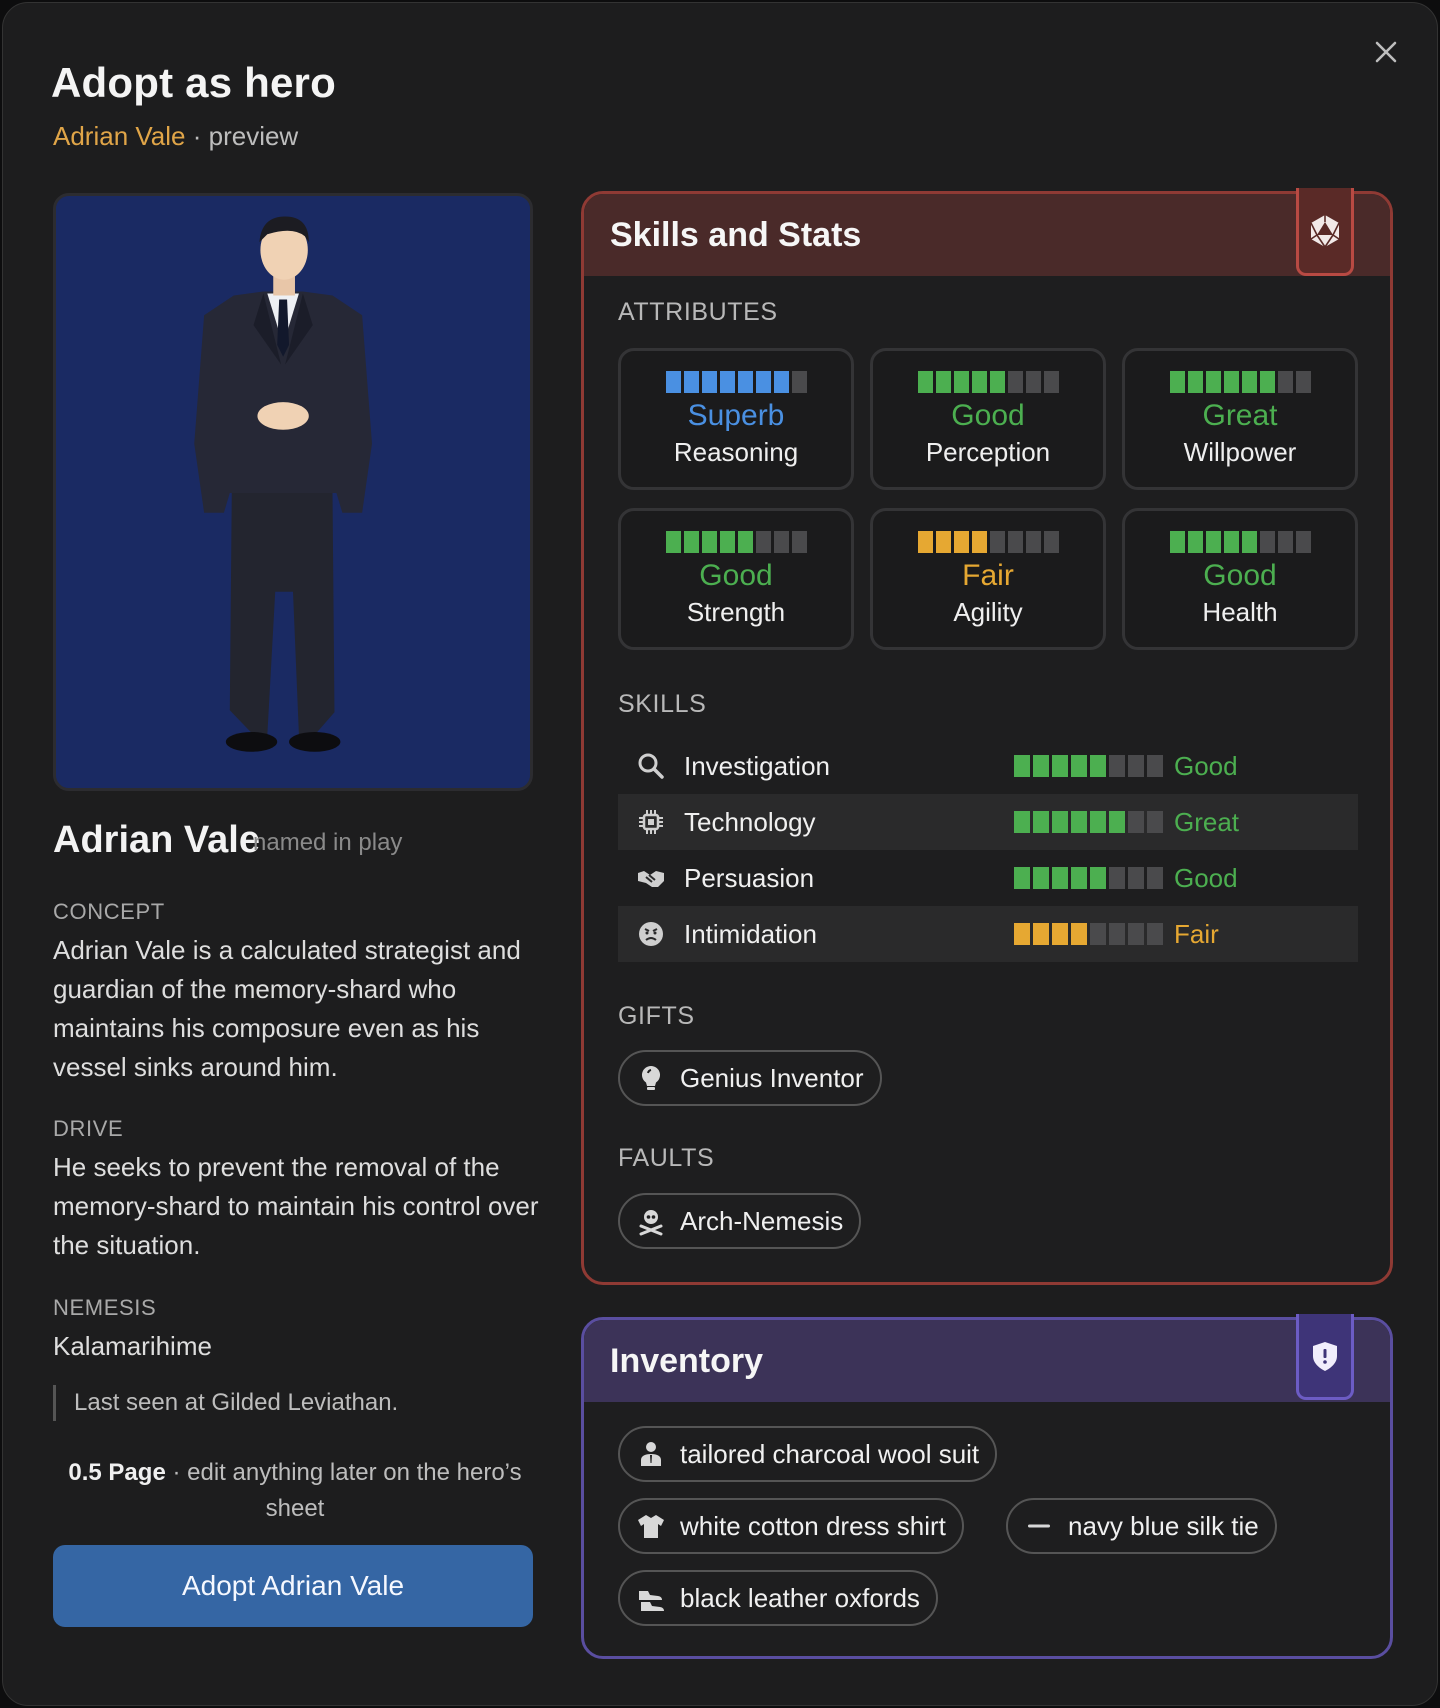 This screenshot has width=1440, height=1708. I want to click on attribute-card: Good Health, so click(1240, 579).